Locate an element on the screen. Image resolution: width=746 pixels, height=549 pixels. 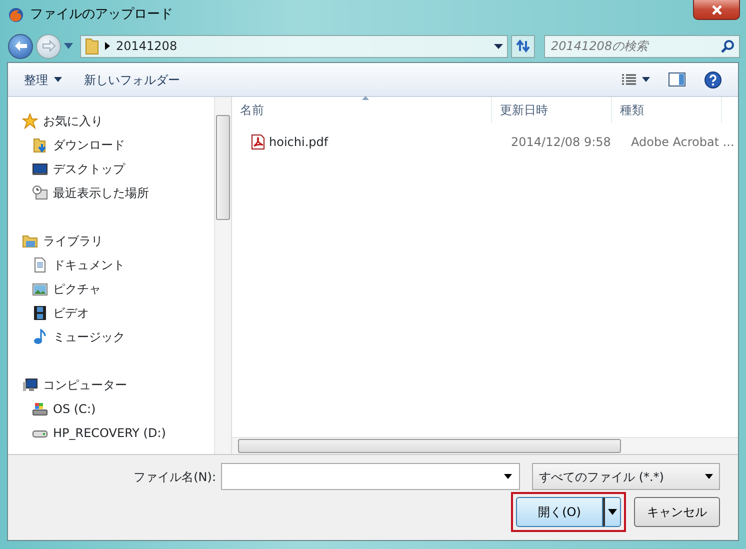
pdf-file-icon is located at coordinates (258, 142).